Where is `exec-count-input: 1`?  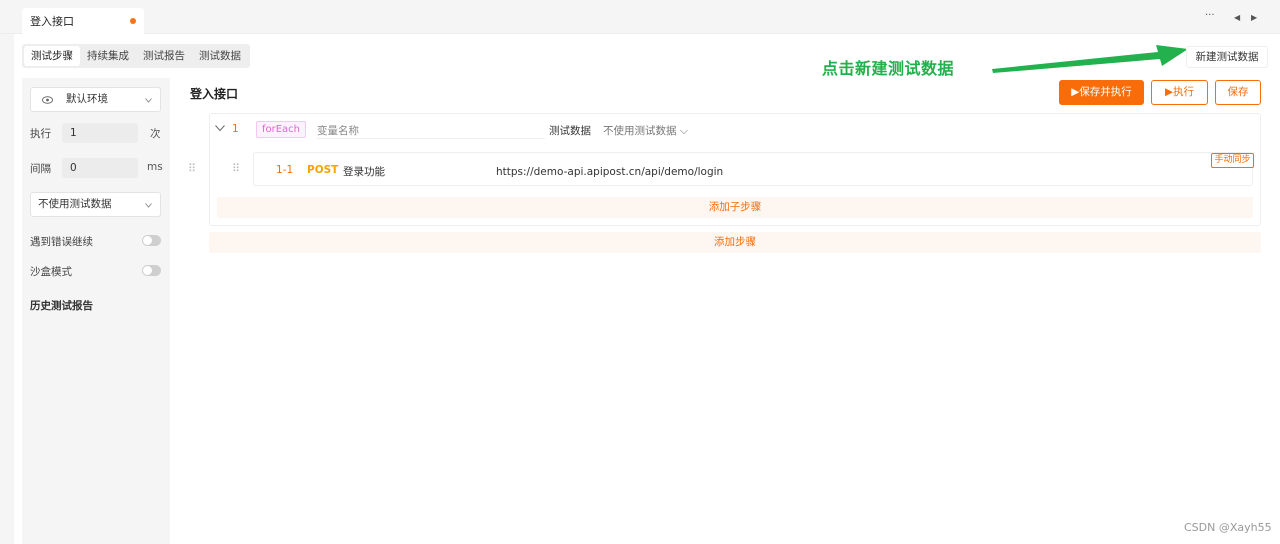
exec-count-input: 1 is located at coordinates (100, 133).